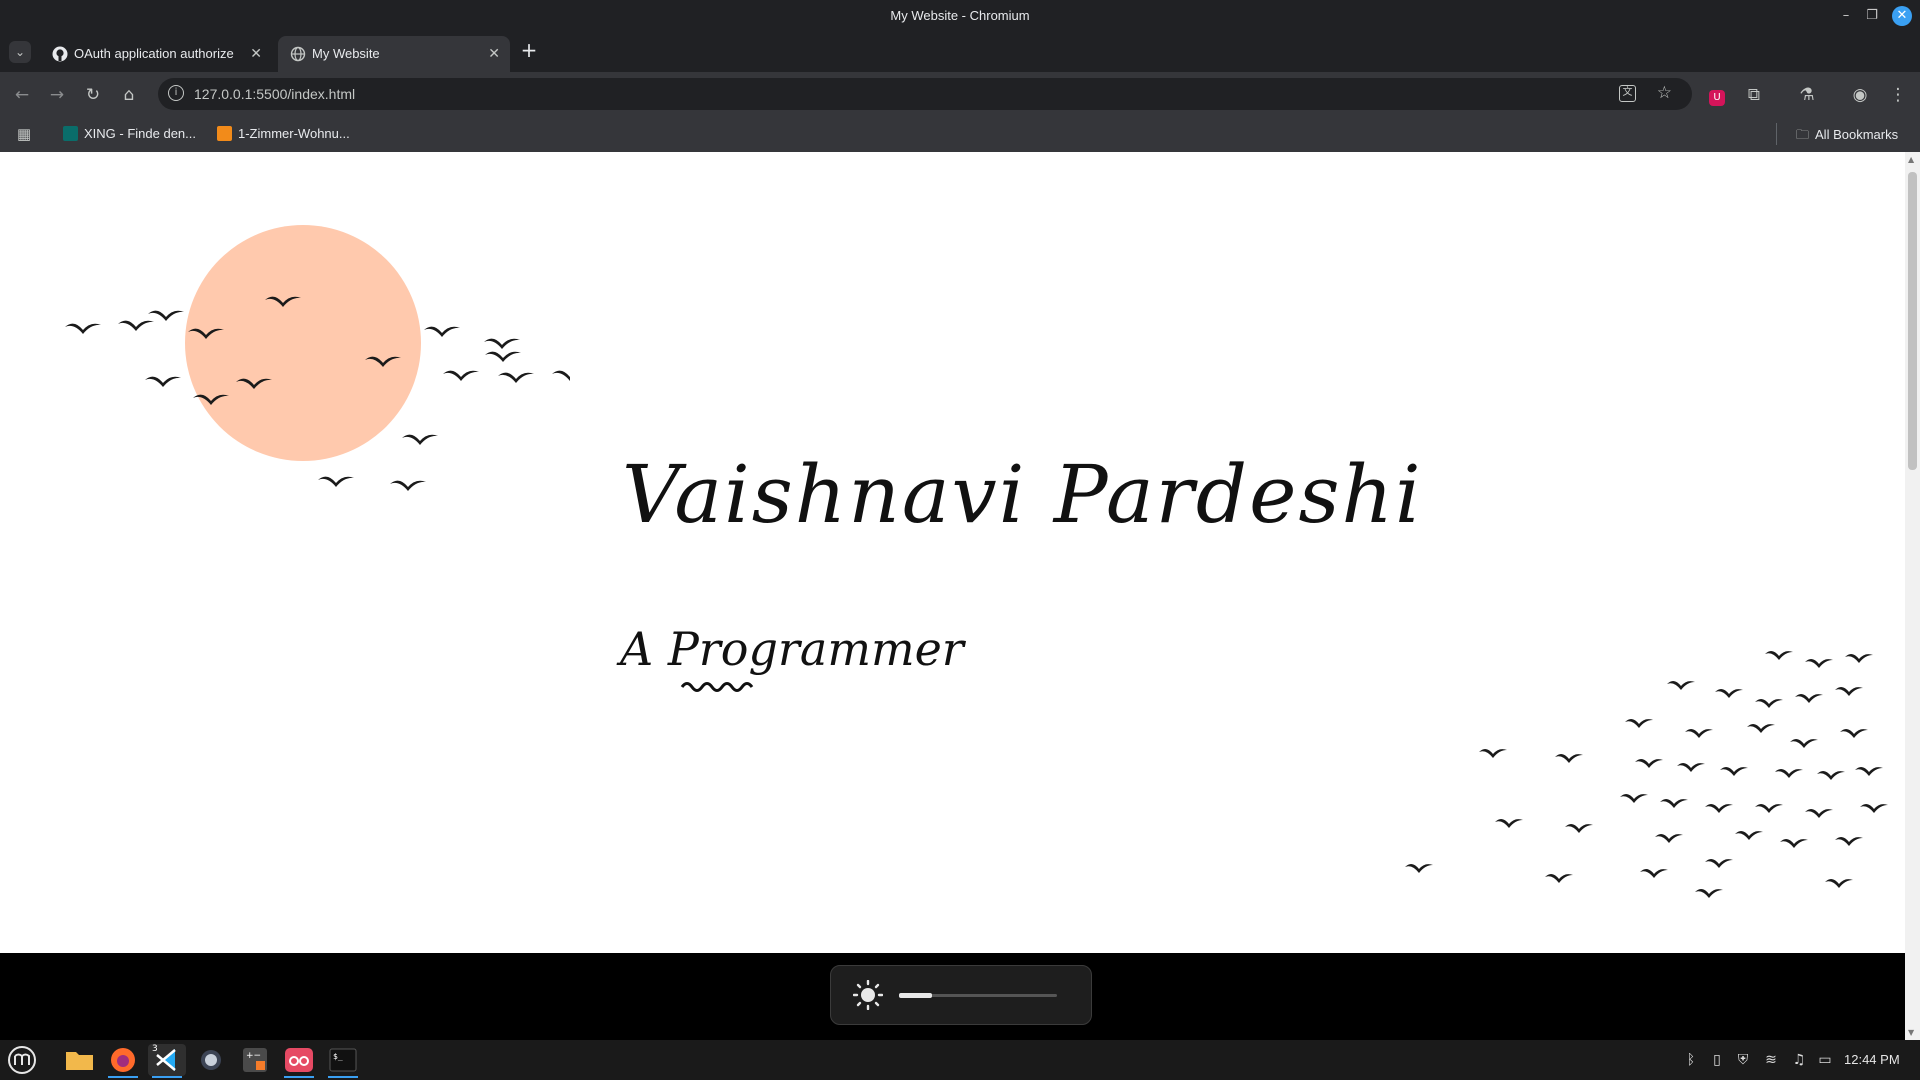 The height and width of the screenshot is (1080, 1920). What do you see at coordinates (60, 54) in the screenshot?
I see `github-icon` at bounding box center [60, 54].